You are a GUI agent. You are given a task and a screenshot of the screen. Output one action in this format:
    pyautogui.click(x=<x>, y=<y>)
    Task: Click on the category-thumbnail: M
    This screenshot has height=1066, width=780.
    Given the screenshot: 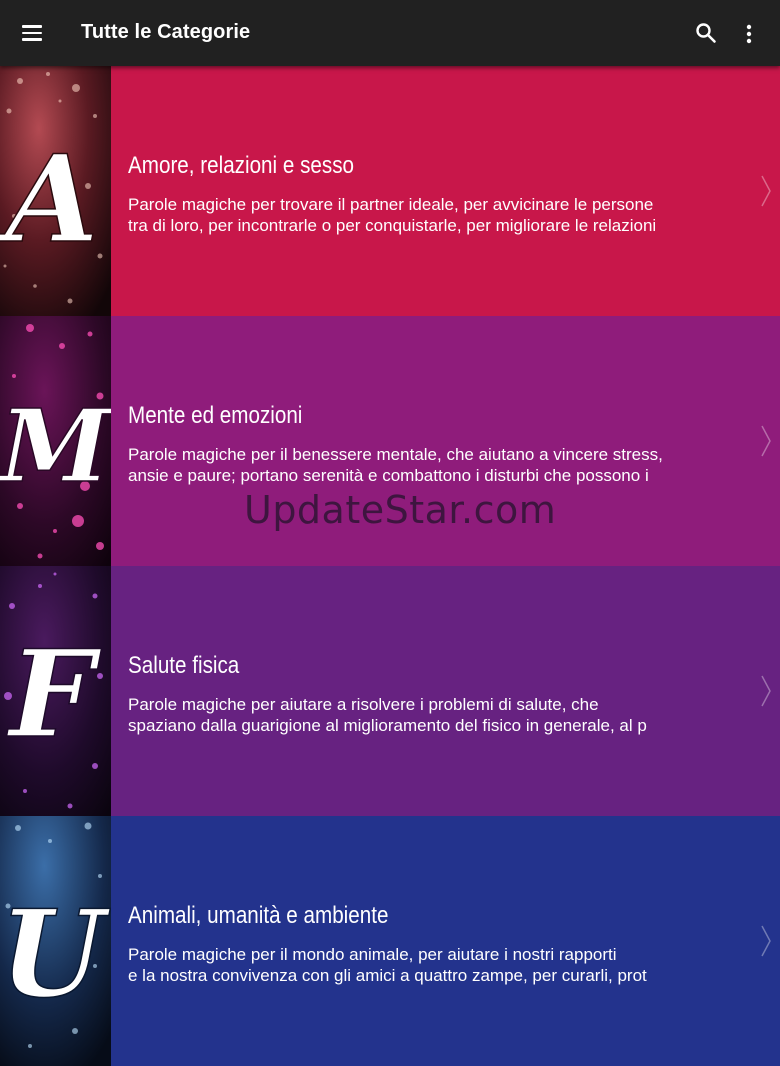 What is the action you would take?
    pyautogui.click(x=55, y=441)
    